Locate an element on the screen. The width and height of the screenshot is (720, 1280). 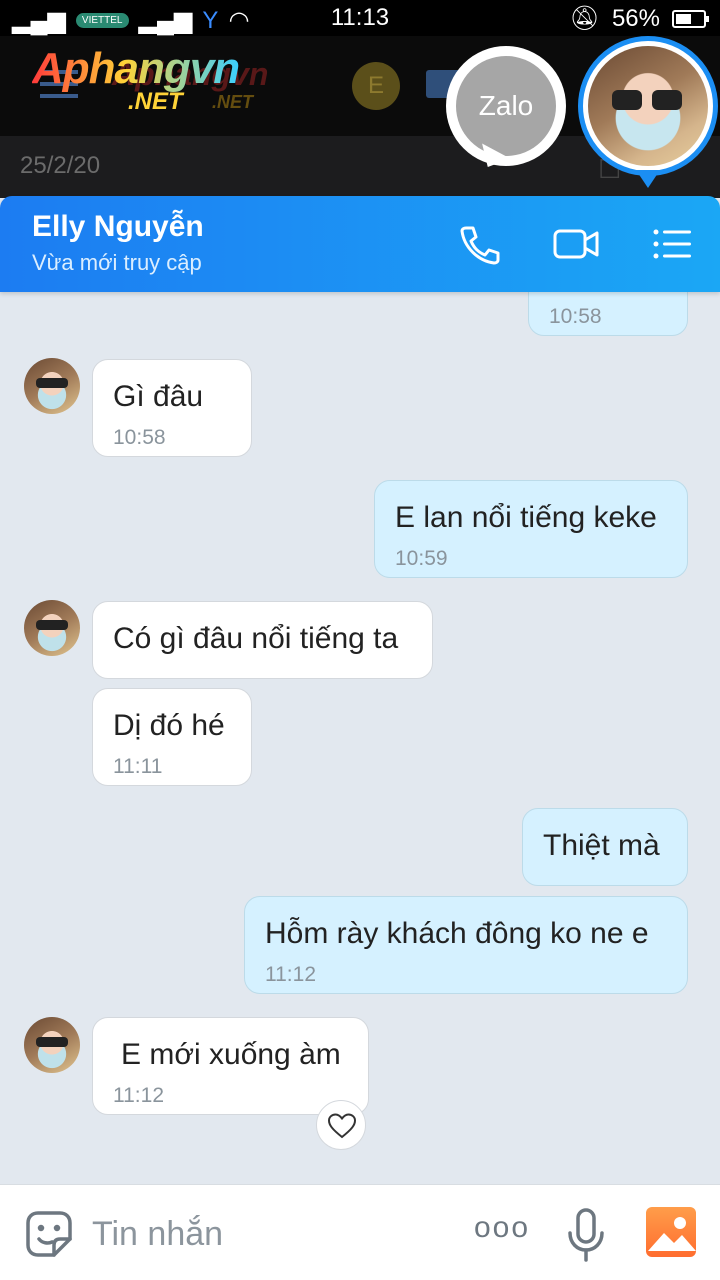
message-text: Thiệt mà is located at coordinates (601, 845).